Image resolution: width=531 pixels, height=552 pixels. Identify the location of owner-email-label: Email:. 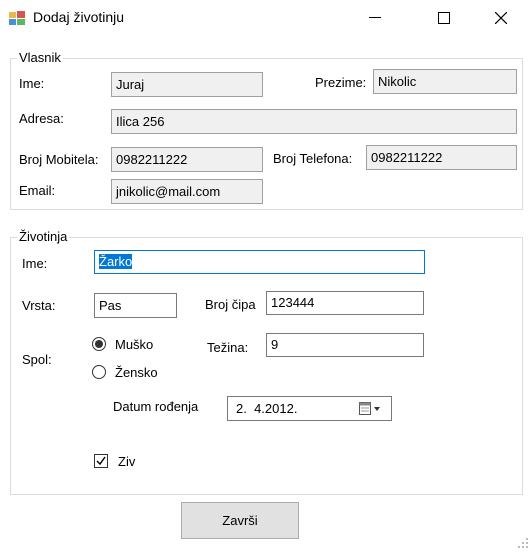
(37, 190).